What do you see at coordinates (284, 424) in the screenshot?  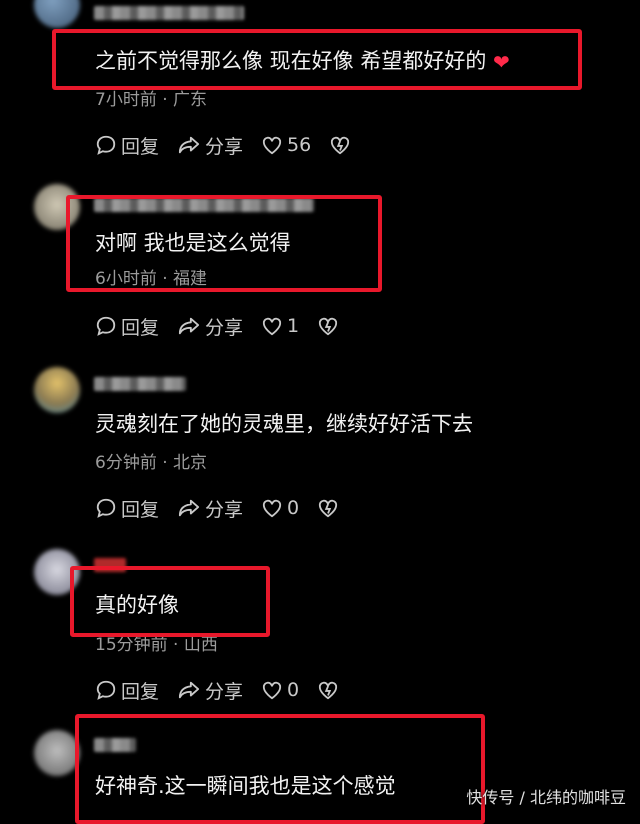 I see `comment-text: 灵魂刻在了她的灵魂里，继续好好活下去` at bounding box center [284, 424].